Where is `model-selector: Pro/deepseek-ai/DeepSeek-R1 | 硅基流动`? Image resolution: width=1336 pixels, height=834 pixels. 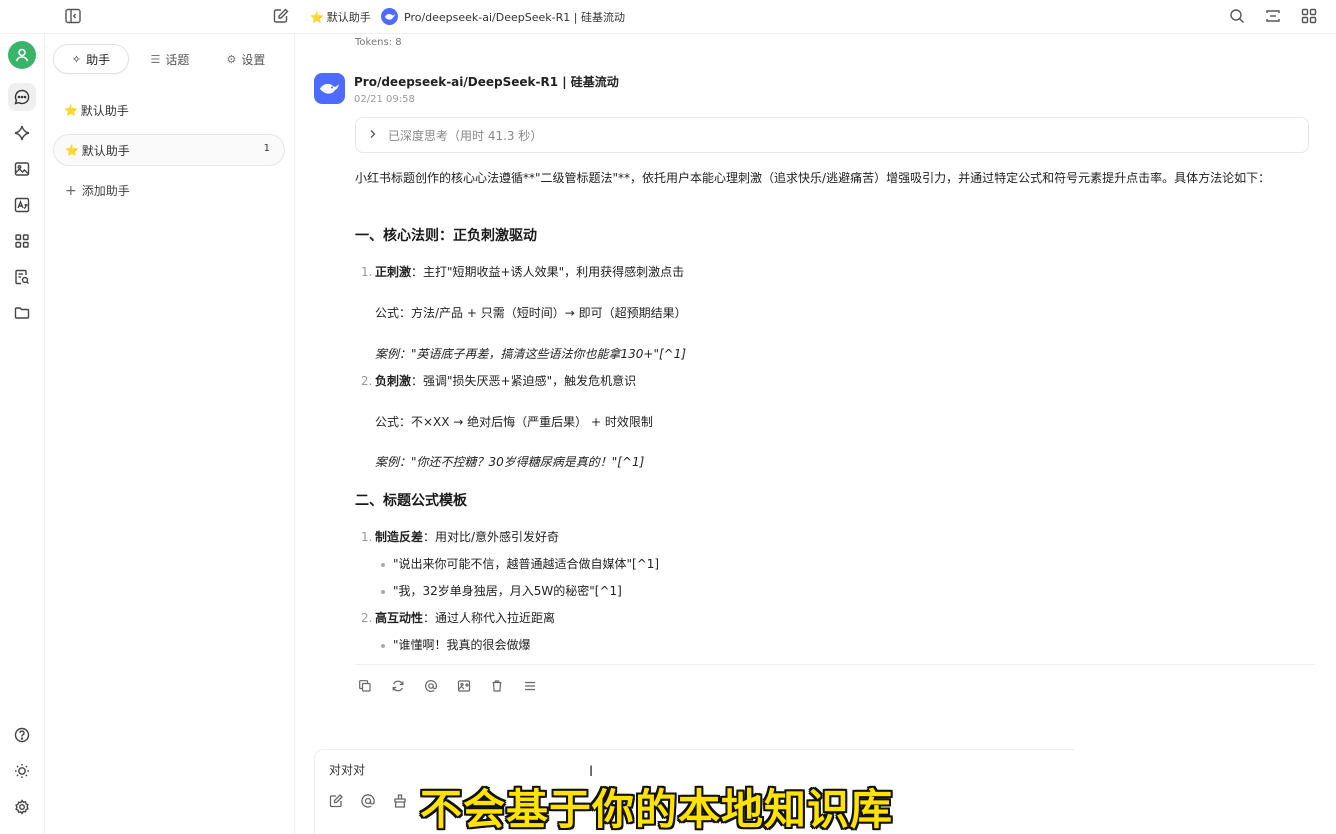
model-selector: Pro/deepseek-ai/DeepSeek-R1 | 硅基流动 is located at coordinates (503, 16).